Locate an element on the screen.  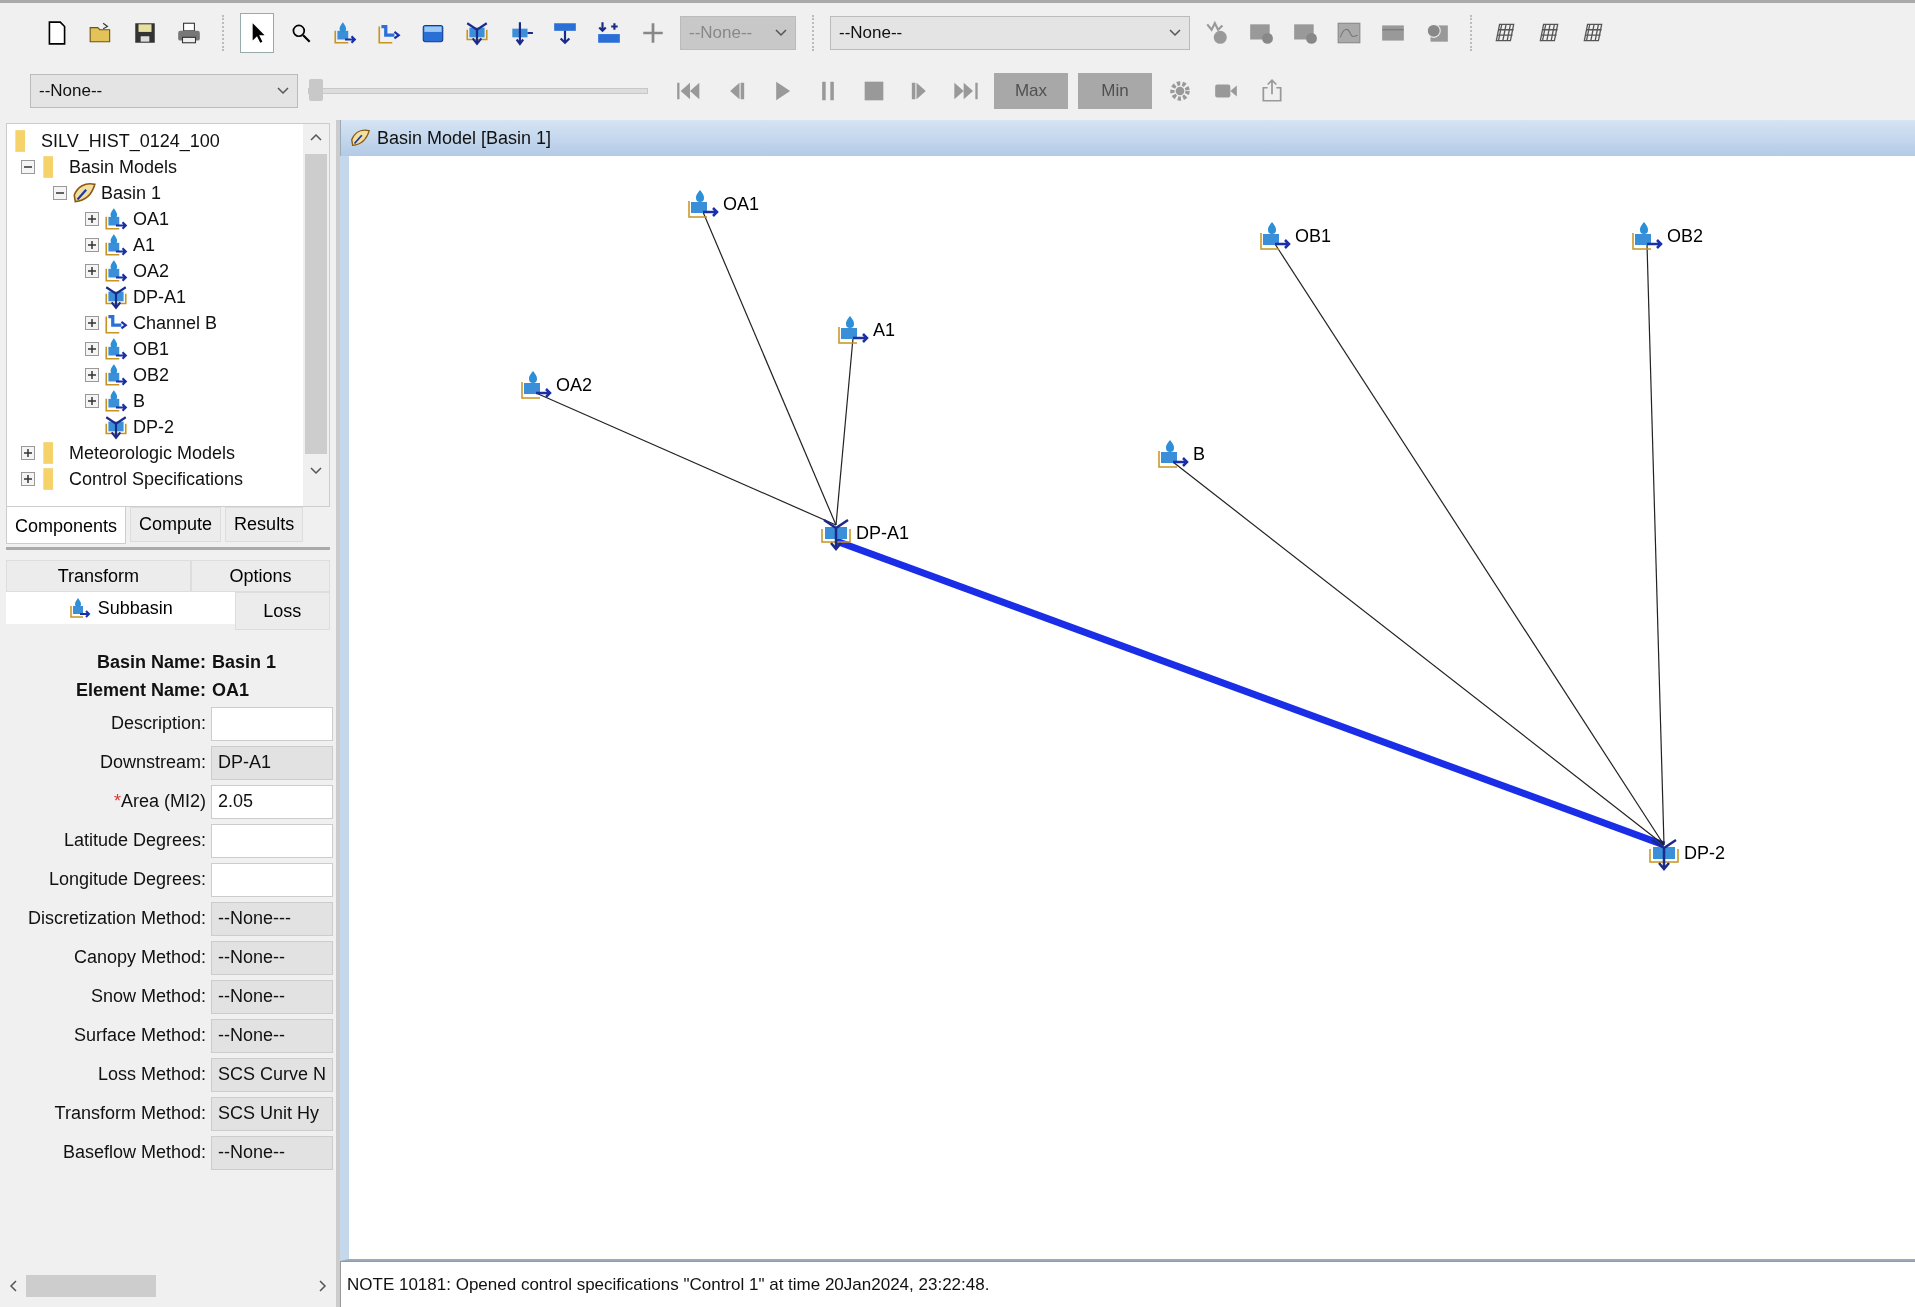
dropdown: DP-A1 is located at coordinates (272, 762).